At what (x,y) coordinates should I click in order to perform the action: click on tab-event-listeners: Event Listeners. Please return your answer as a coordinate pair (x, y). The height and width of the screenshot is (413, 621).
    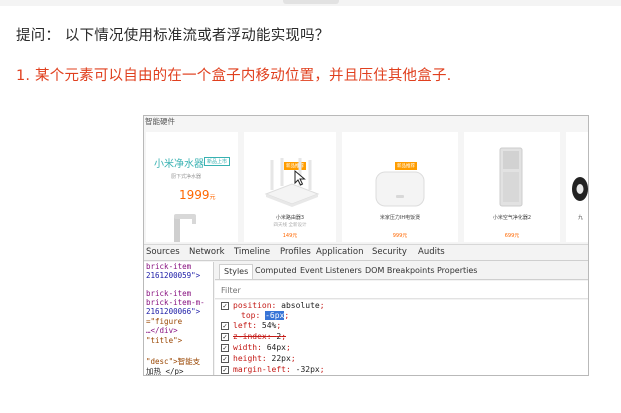
    Looking at the image, I should click on (331, 270).